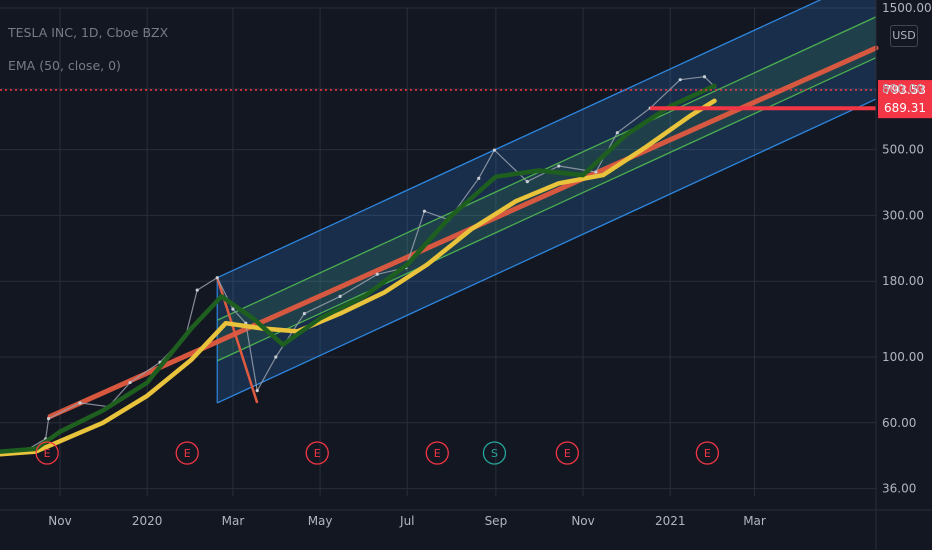  Describe the element at coordinates (903, 357) in the screenshot. I see `y-tick-label: 100.00` at that location.